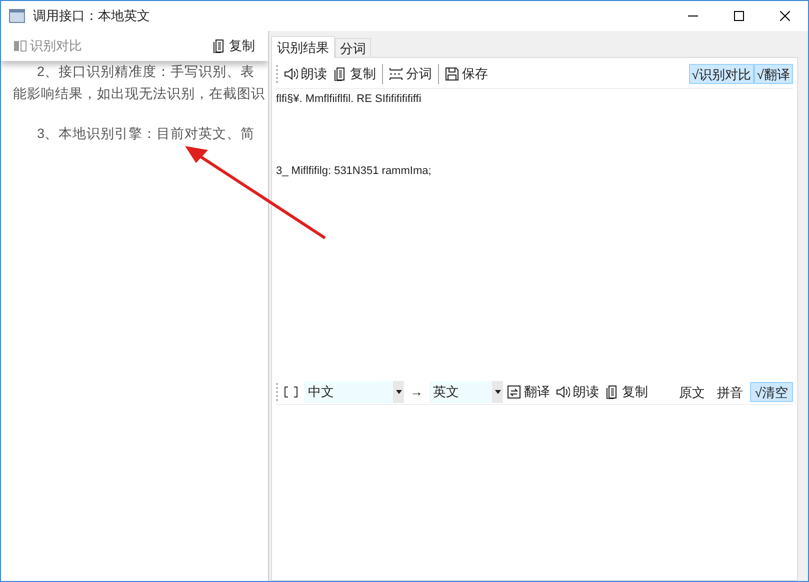  What do you see at coordinates (785, 16) in the screenshot?
I see `close-icon` at bounding box center [785, 16].